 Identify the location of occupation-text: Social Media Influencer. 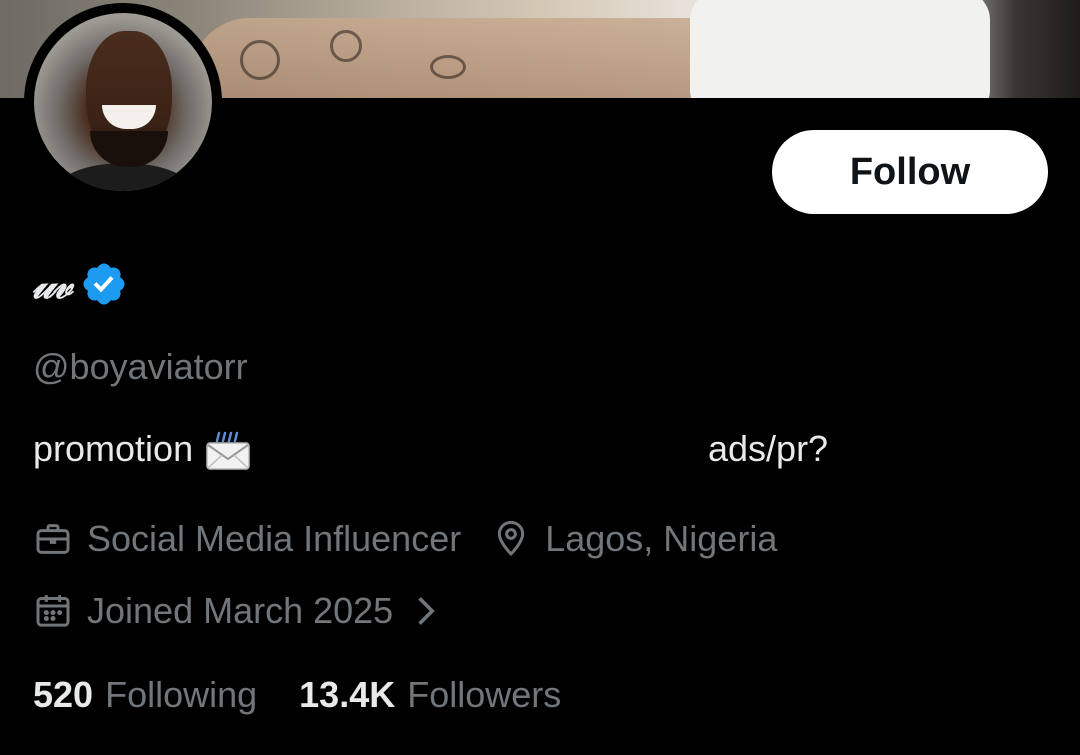
(274, 538).